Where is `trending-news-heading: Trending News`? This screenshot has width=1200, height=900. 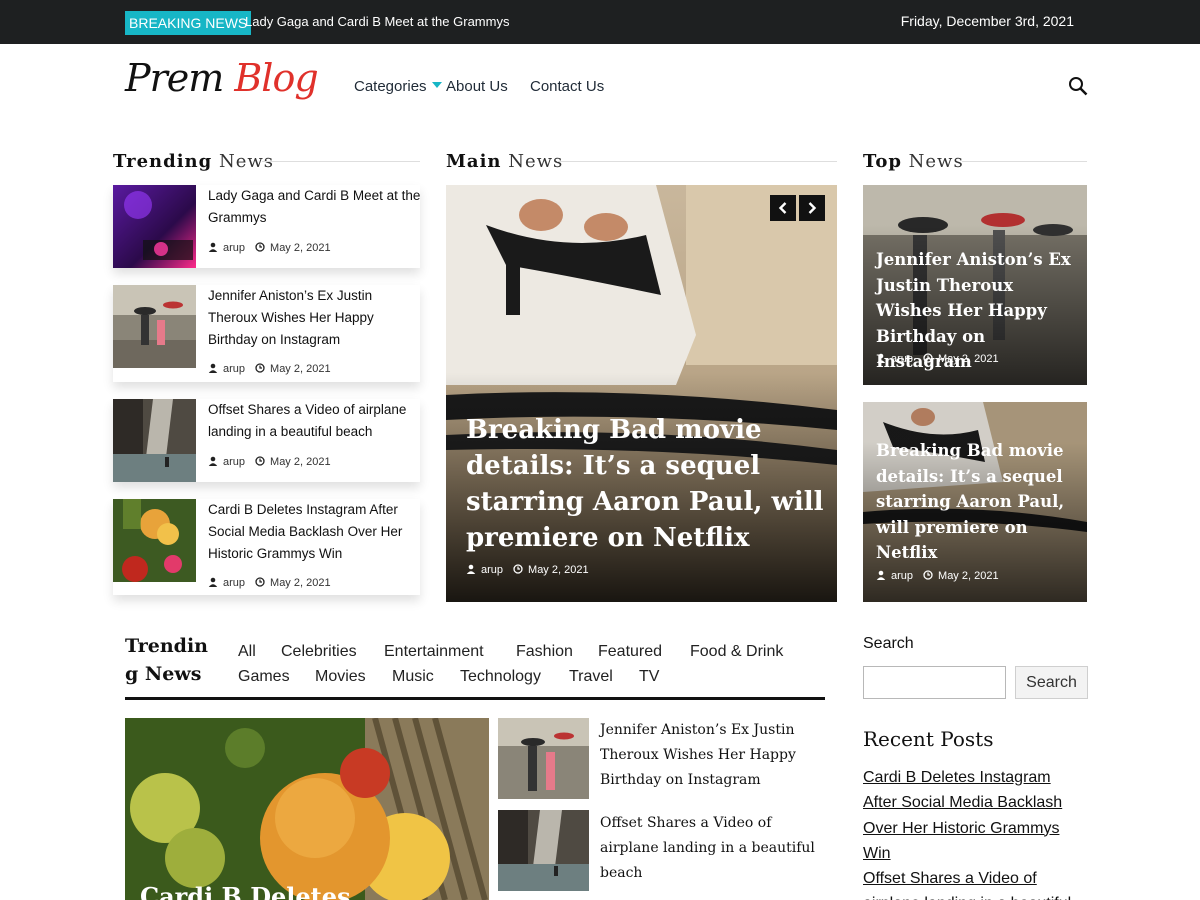 trending-news-heading: Trending News is located at coordinates (193, 161).